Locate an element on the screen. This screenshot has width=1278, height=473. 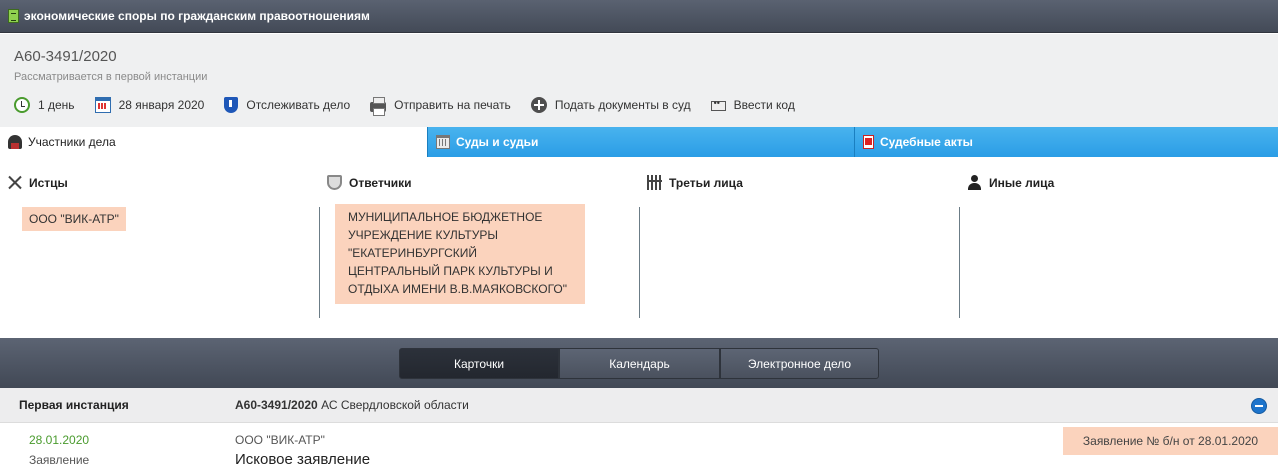
plaintiff-item: ООО "ВИК-АТР" is located at coordinates (74, 219).